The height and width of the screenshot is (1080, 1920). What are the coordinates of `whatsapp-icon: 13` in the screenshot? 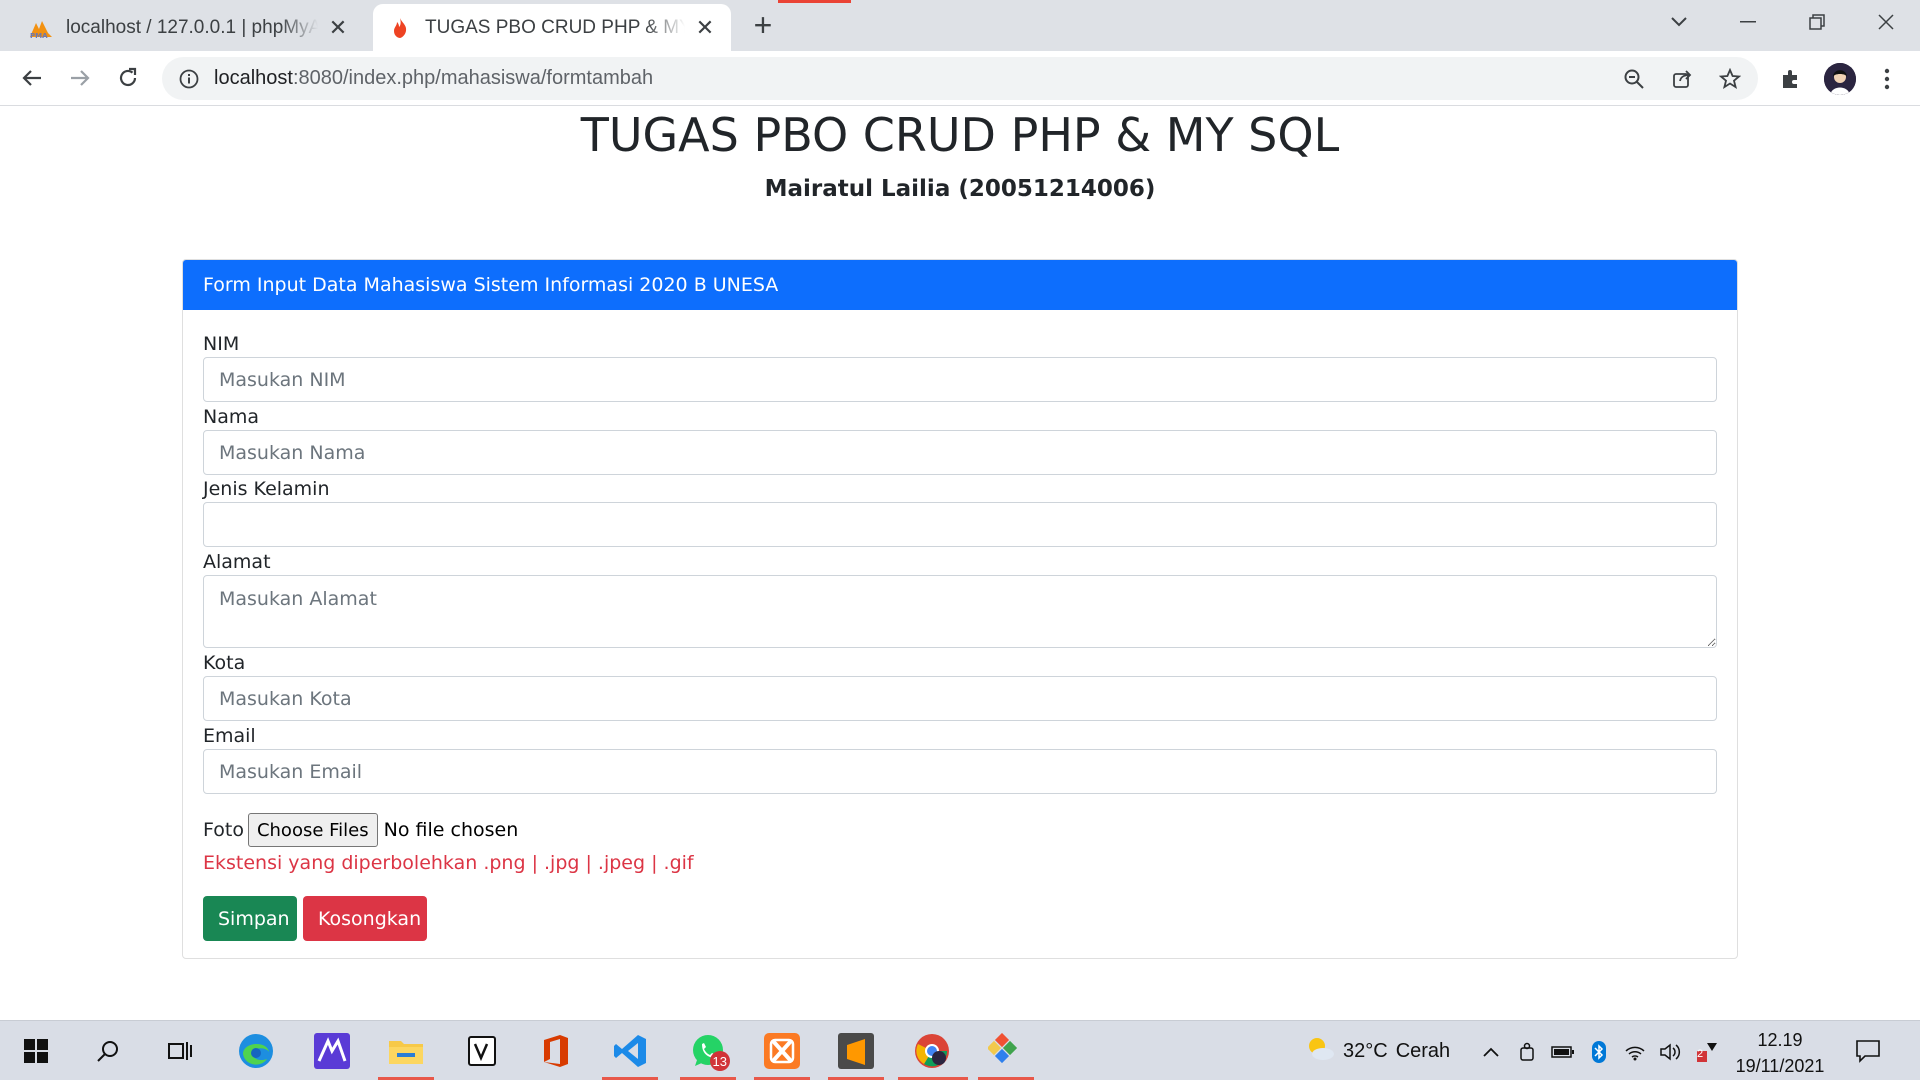 It's located at (708, 1051).